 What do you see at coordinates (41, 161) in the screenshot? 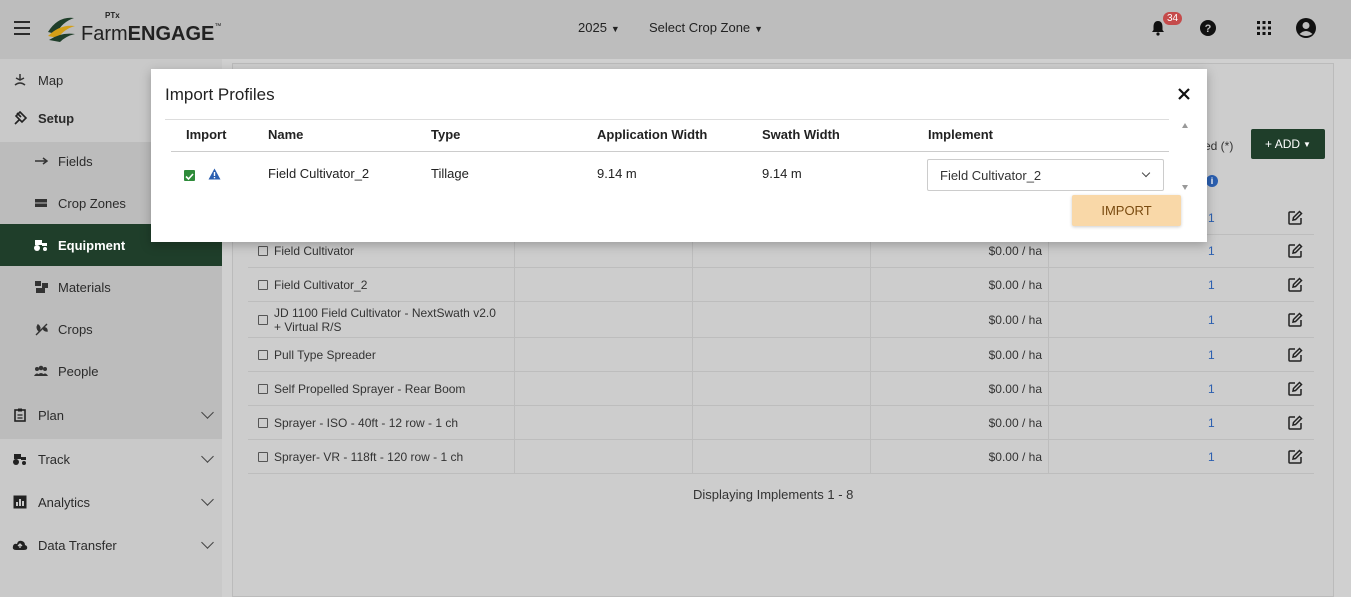
I see `fields-icon` at bounding box center [41, 161].